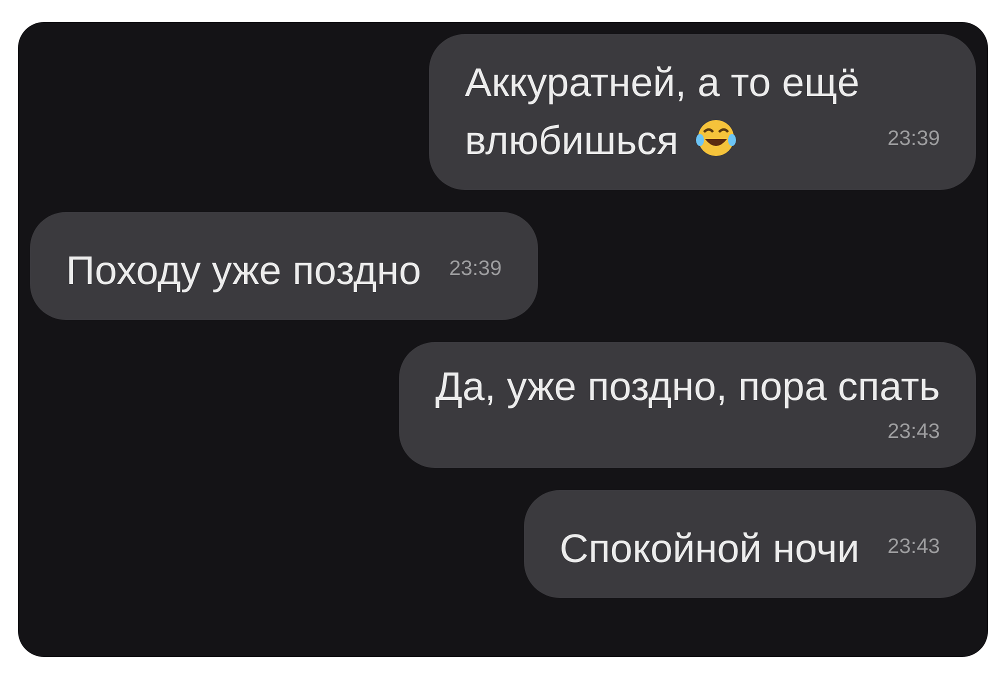 This screenshot has height=687, width=1000. Describe the element at coordinates (244, 271) in the screenshot. I see `message-text: Походу уже поздно` at that location.